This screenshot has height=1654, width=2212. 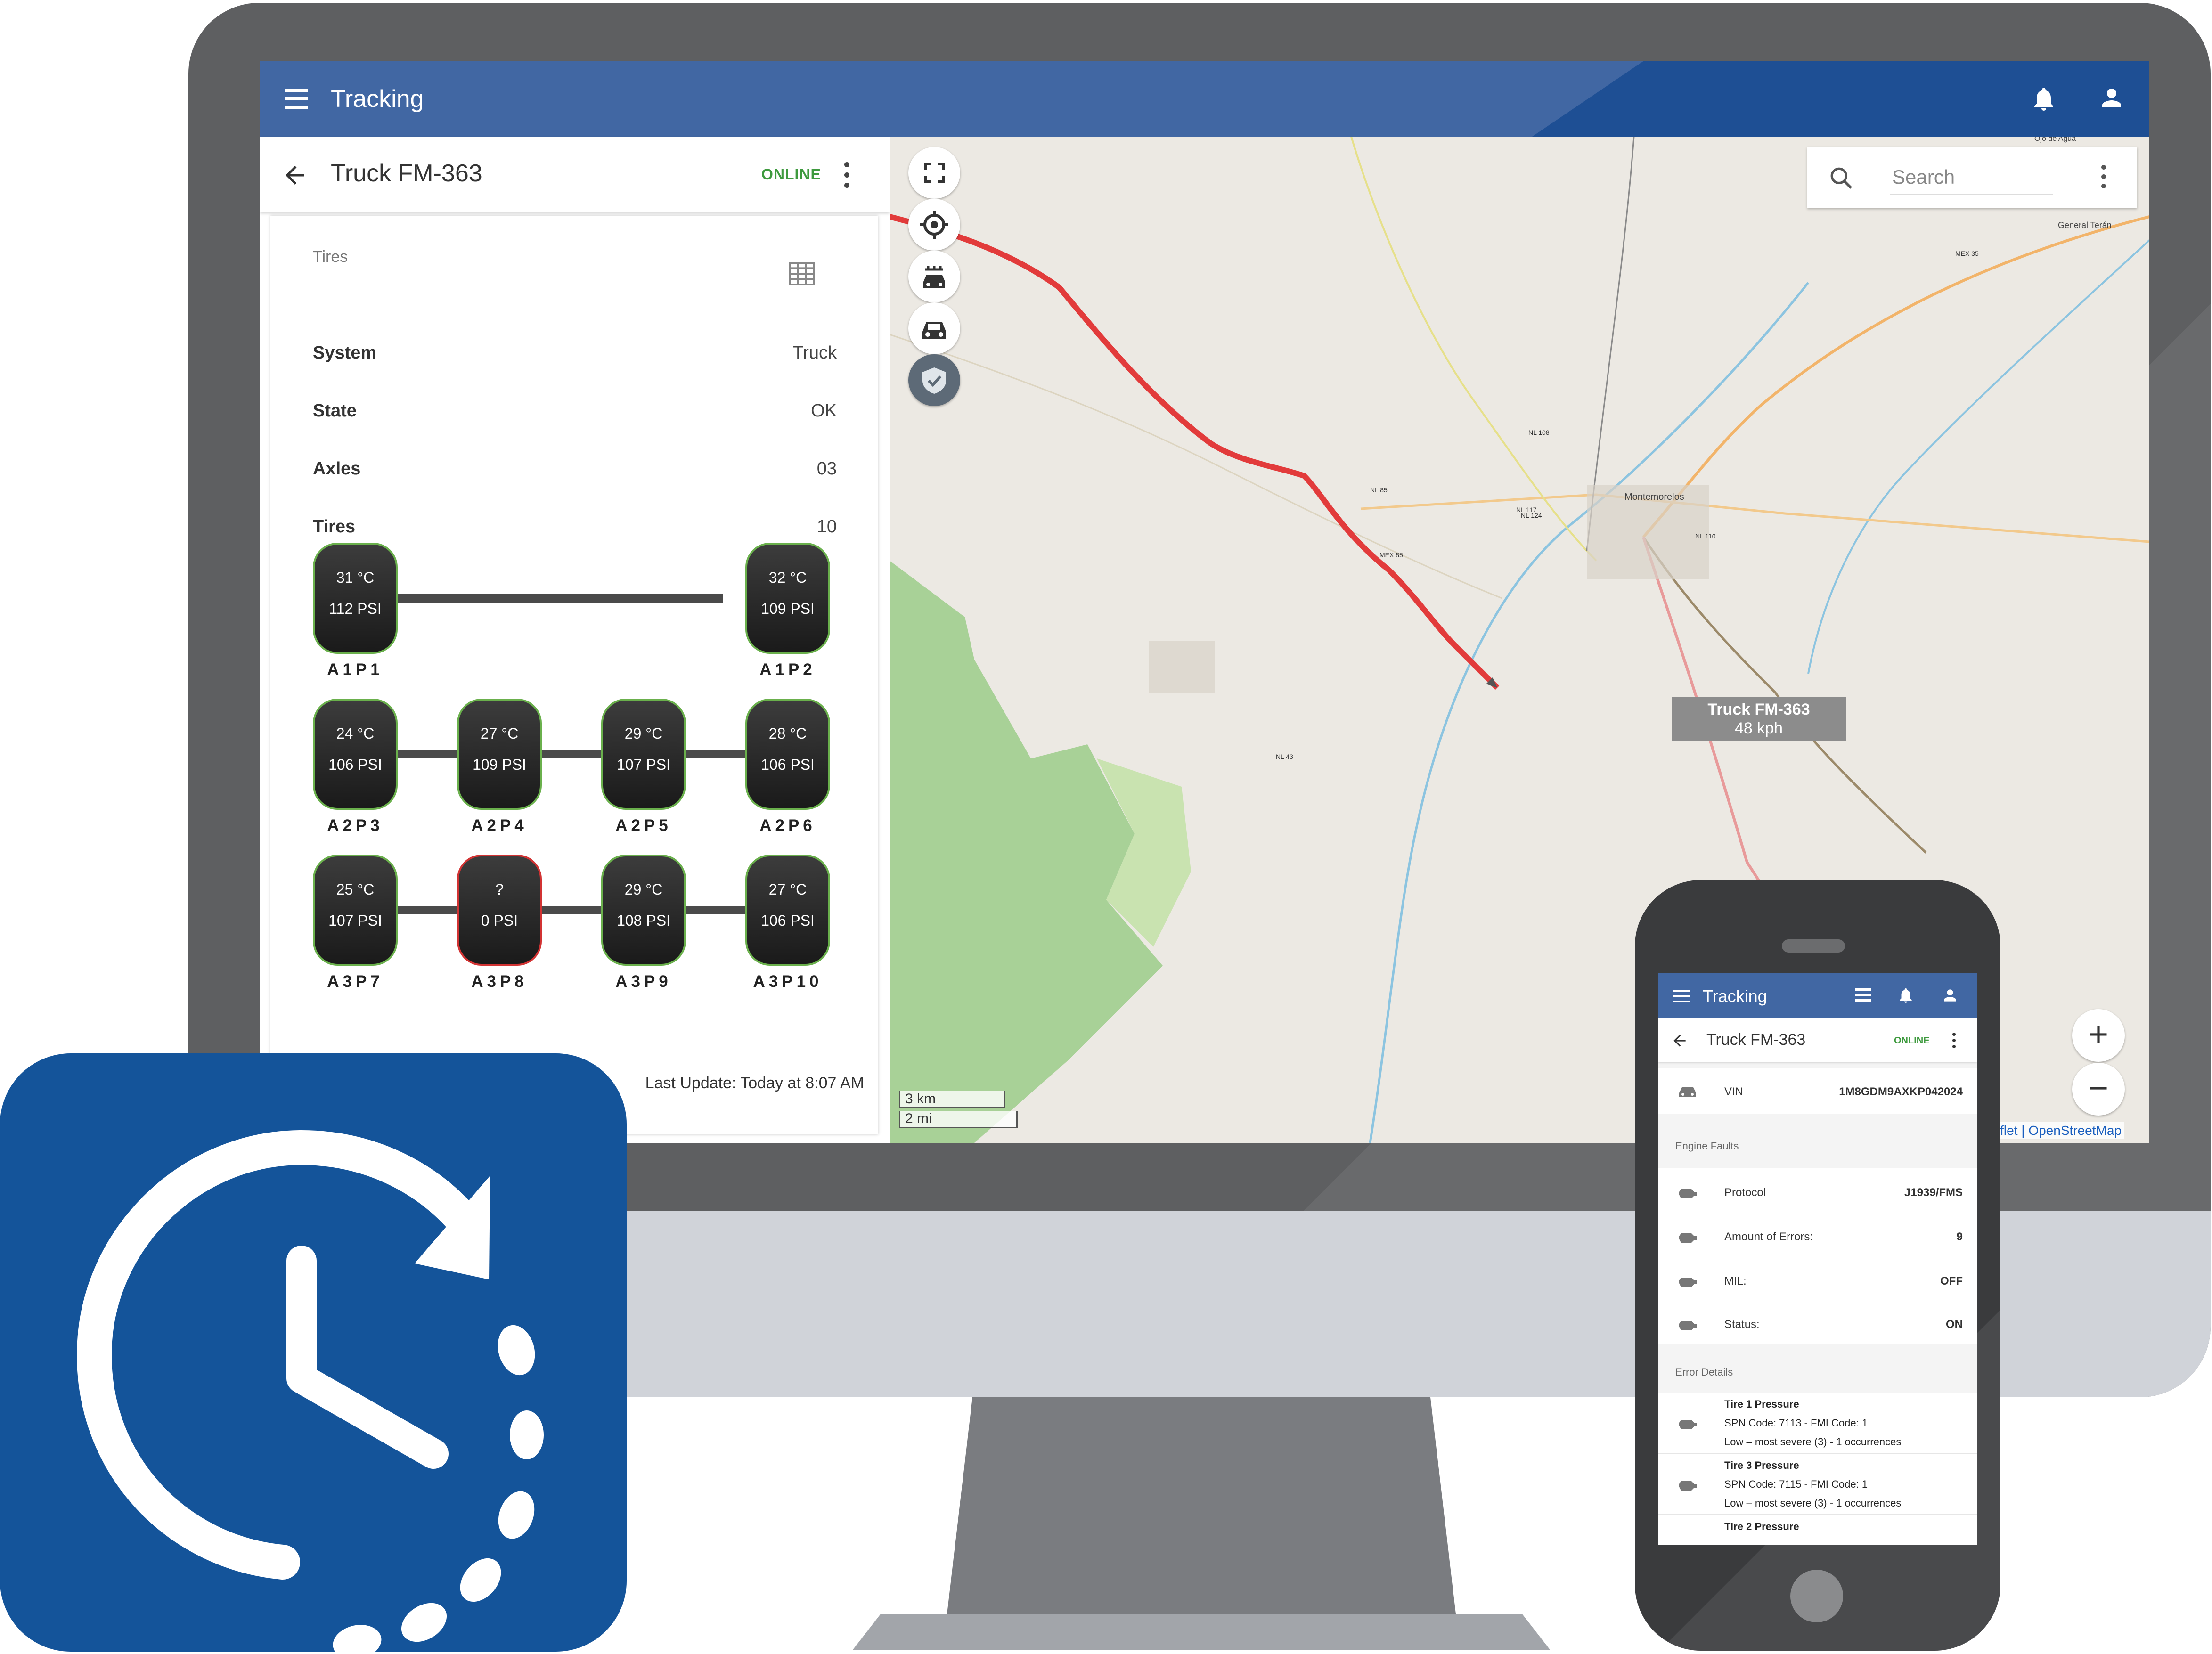 What do you see at coordinates (1796, 1423) in the screenshot?
I see `error-codes: SPN Code: 7113 - FMI Code: 1` at bounding box center [1796, 1423].